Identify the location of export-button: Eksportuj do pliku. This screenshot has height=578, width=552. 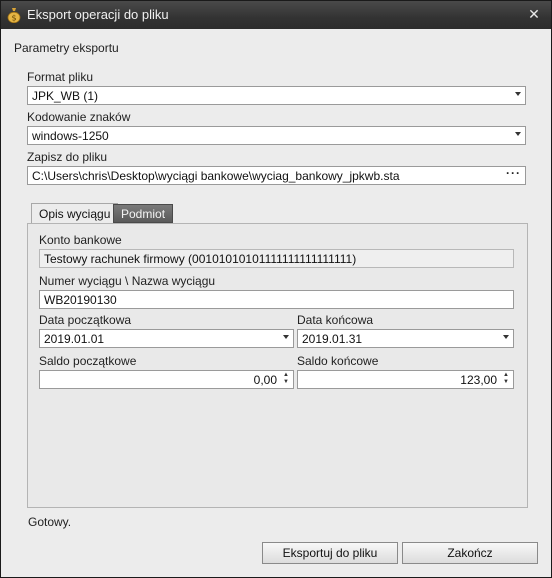
(330, 553).